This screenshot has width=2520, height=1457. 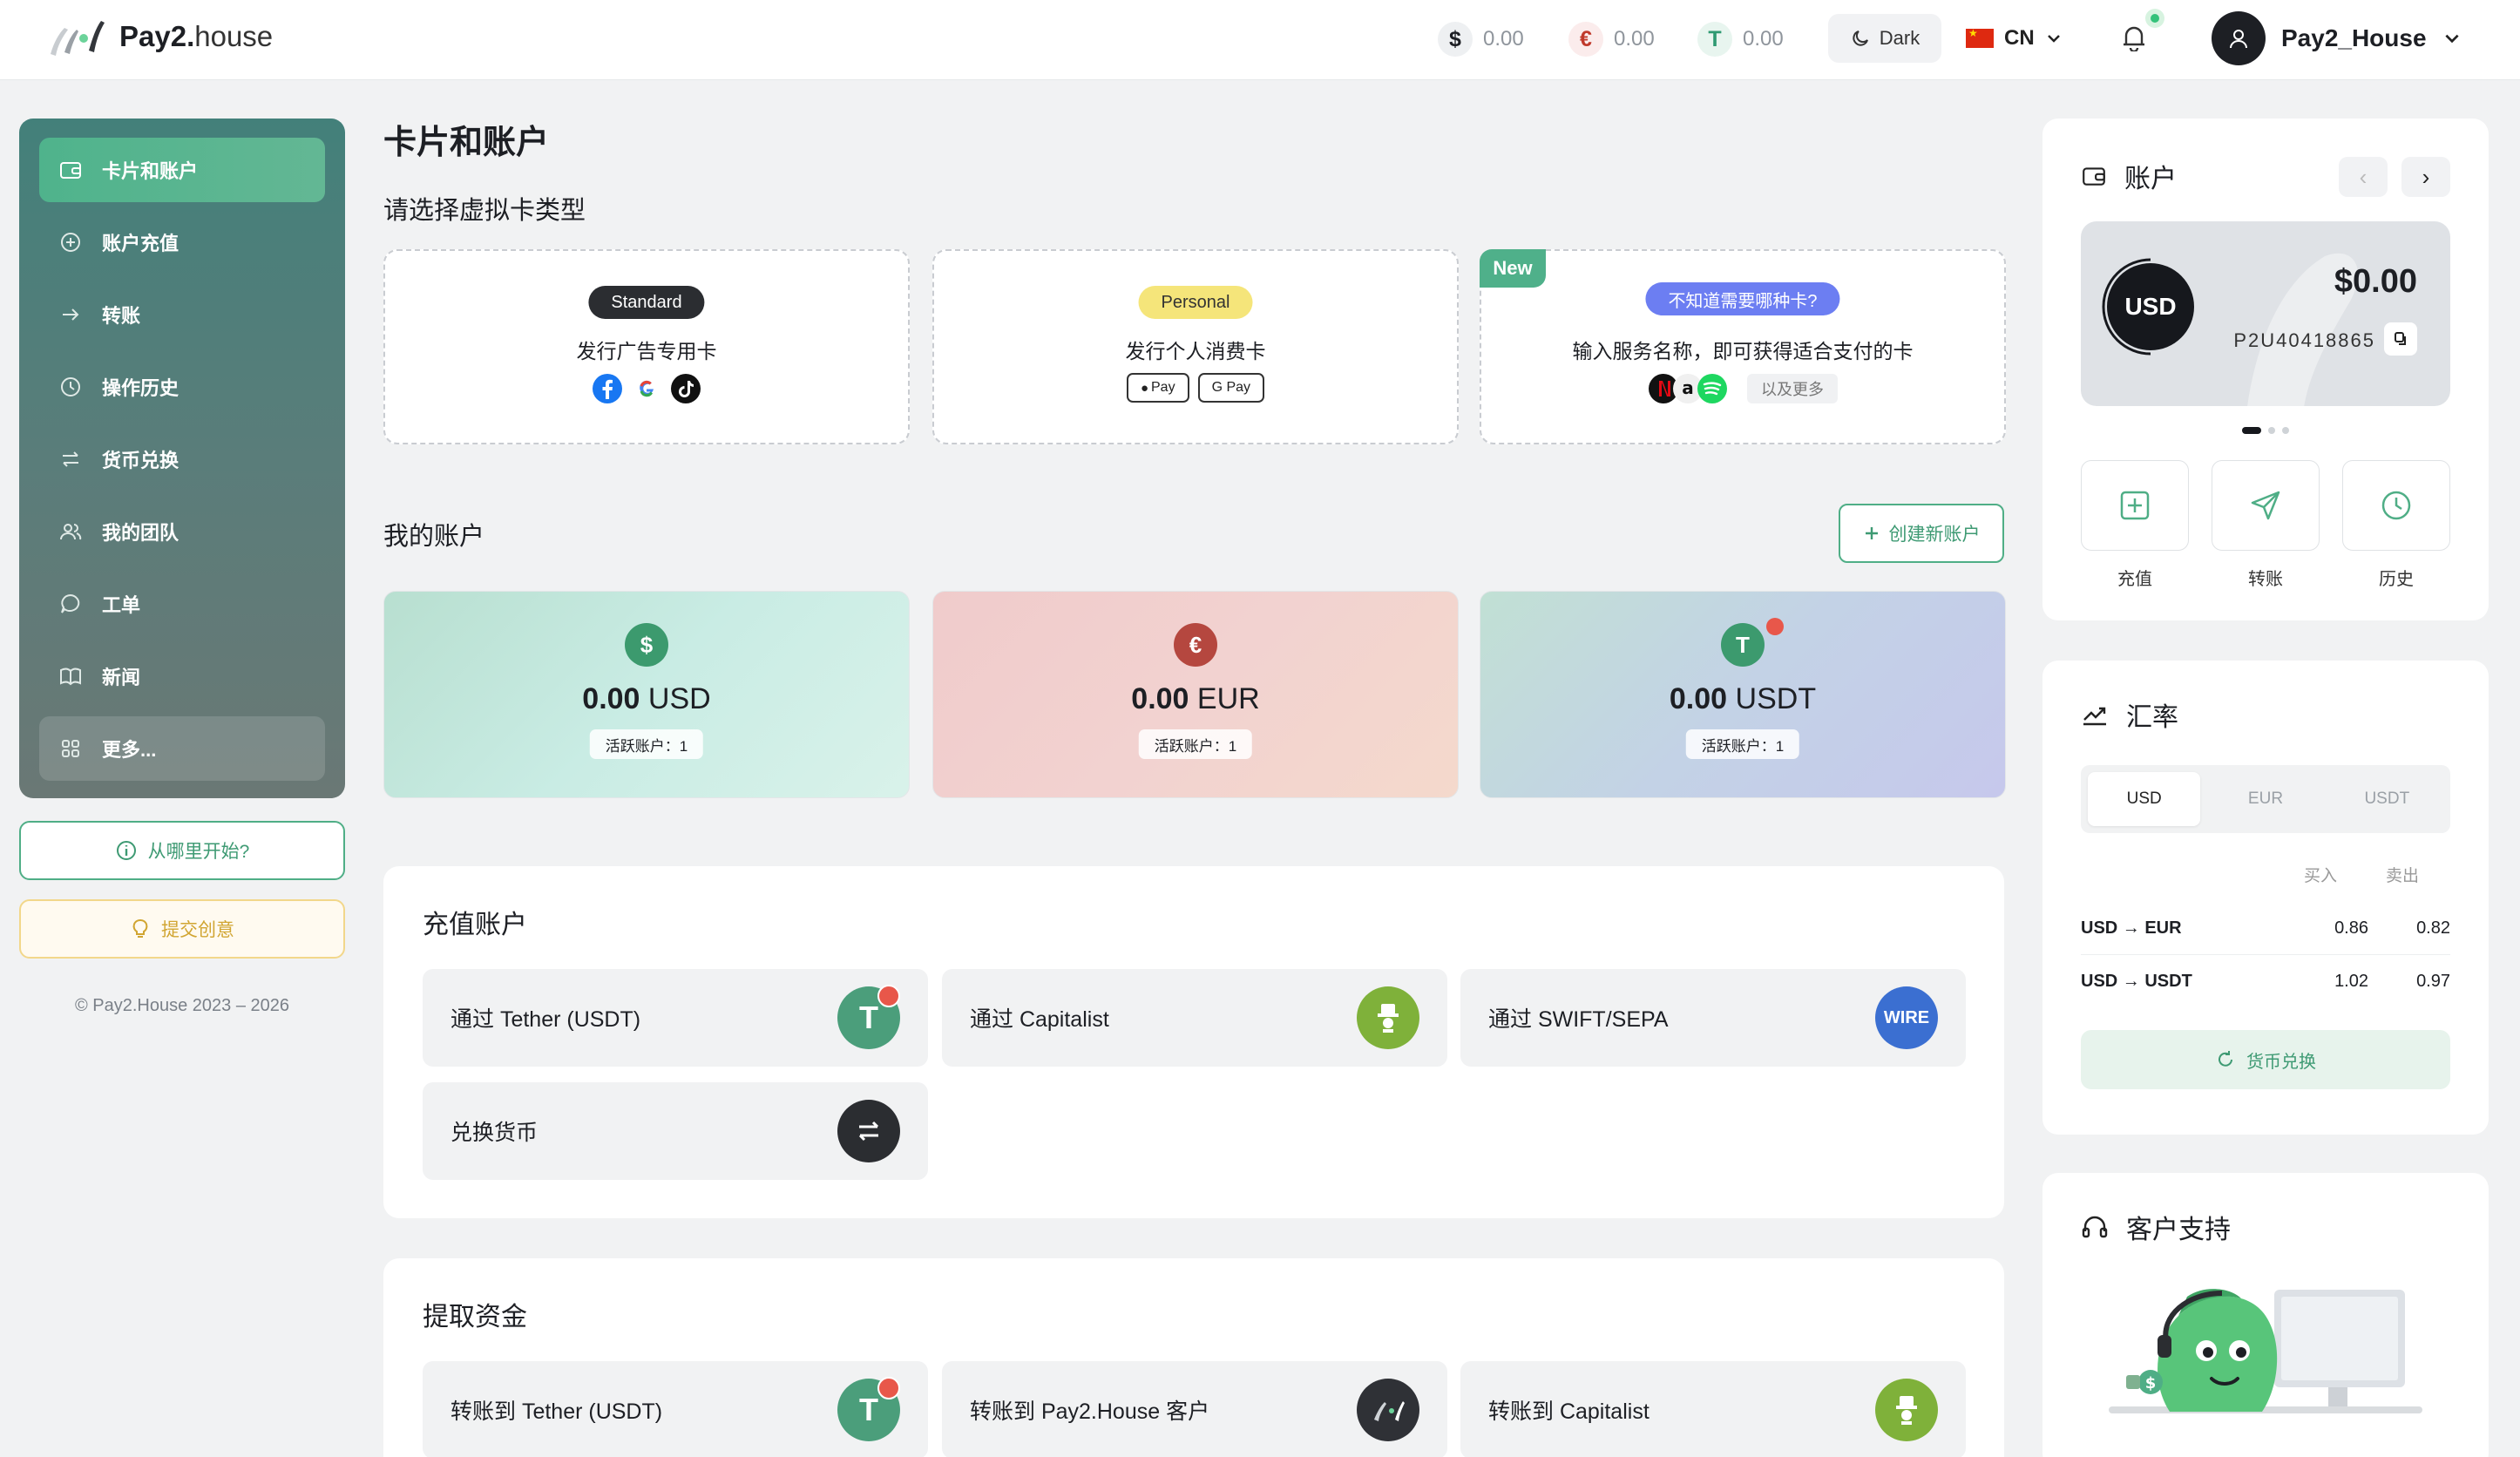 What do you see at coordinates (182, 850) in the screenshot?
I see `get-started-button: 从哪里开始?` at bounding box center [182, 850].